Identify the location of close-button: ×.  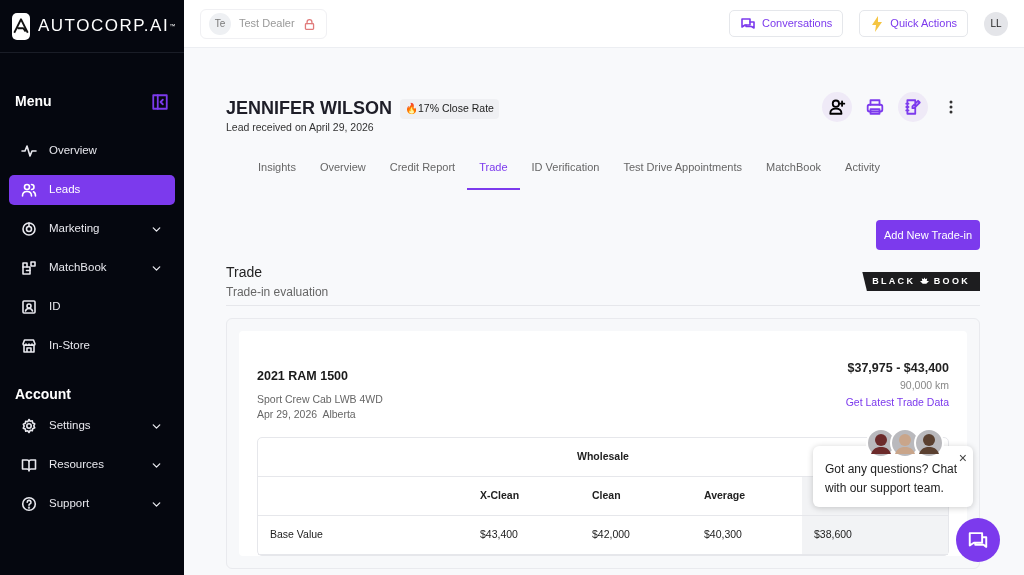
(962, 459).